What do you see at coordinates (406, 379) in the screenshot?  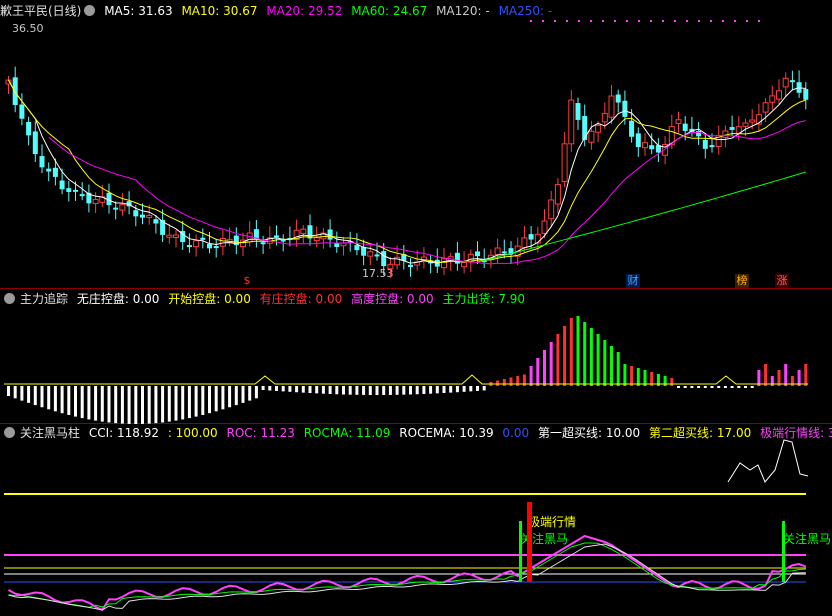 I see `mainforce-baseline` at bounding box center [406, 379].